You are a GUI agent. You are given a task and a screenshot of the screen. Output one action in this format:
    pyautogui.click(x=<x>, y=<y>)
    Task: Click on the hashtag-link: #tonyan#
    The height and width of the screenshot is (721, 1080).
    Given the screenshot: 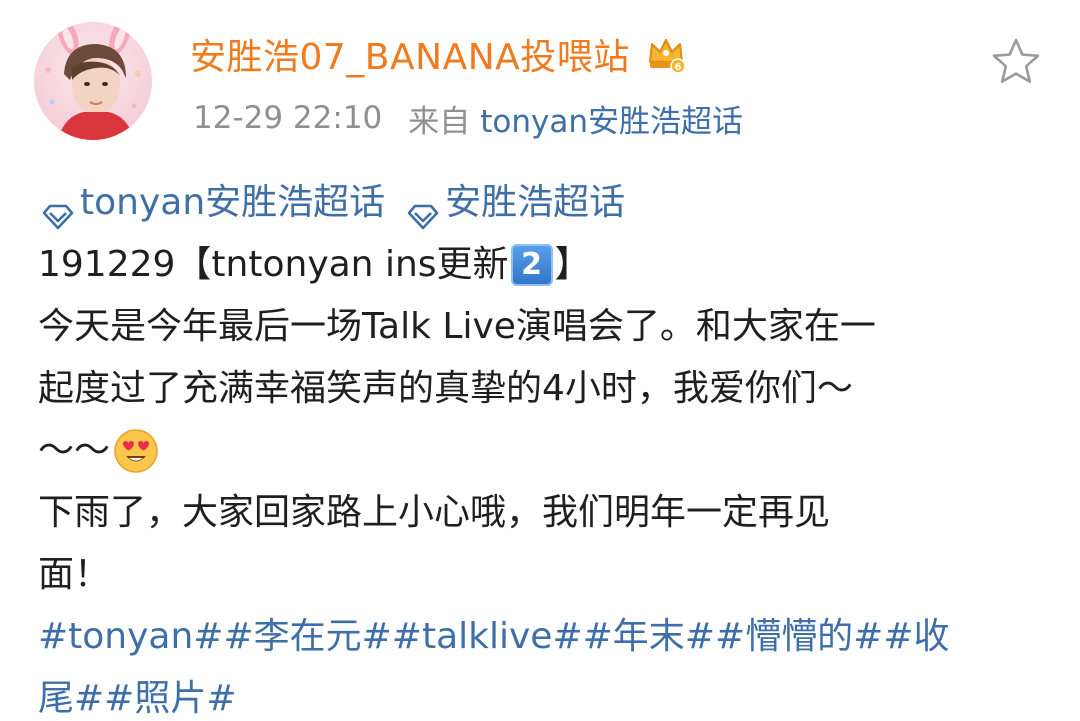 What is the action you would take?
    pyautogui.click(x=130, y=637)
    